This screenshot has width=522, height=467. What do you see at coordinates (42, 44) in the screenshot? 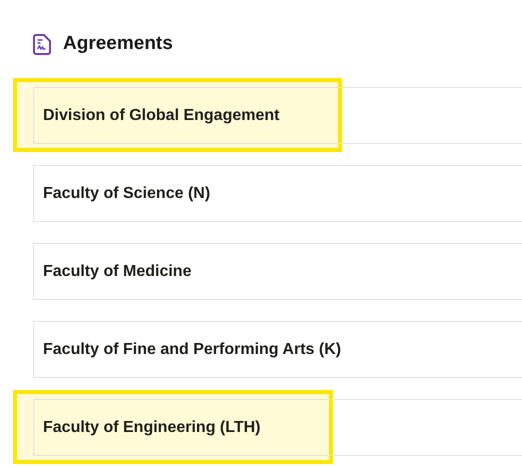
I see `document-icon` at bounding box center [42, 44].